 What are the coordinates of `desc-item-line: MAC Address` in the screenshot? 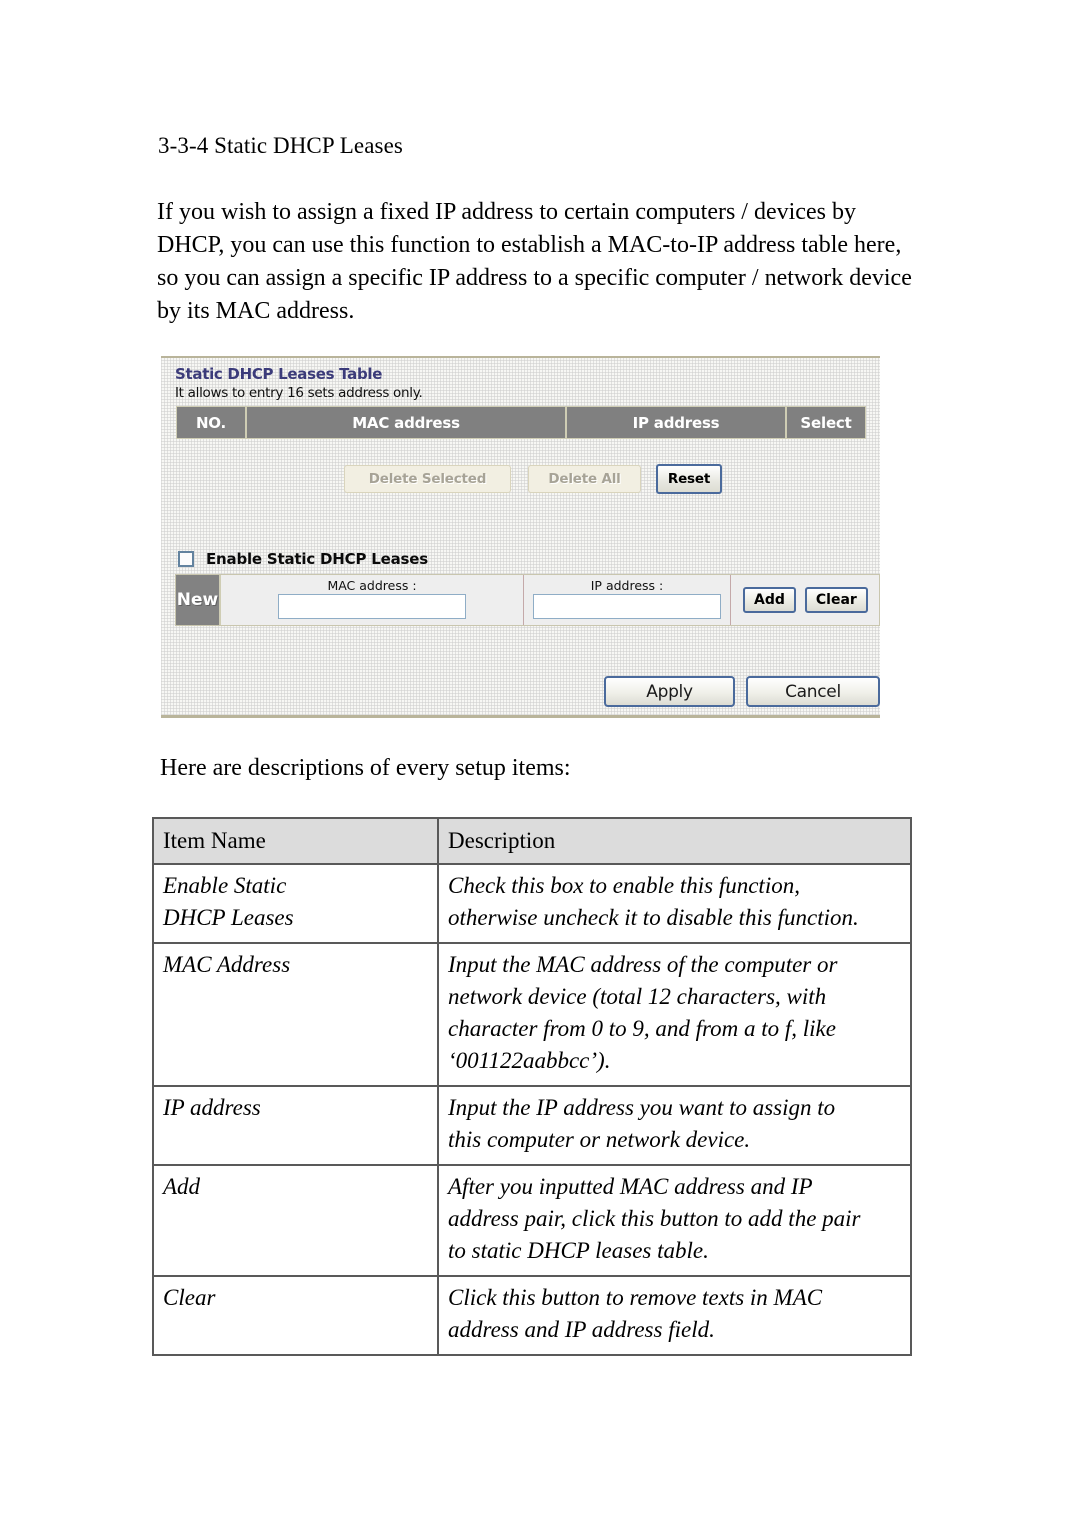 It's located at (227, 964).